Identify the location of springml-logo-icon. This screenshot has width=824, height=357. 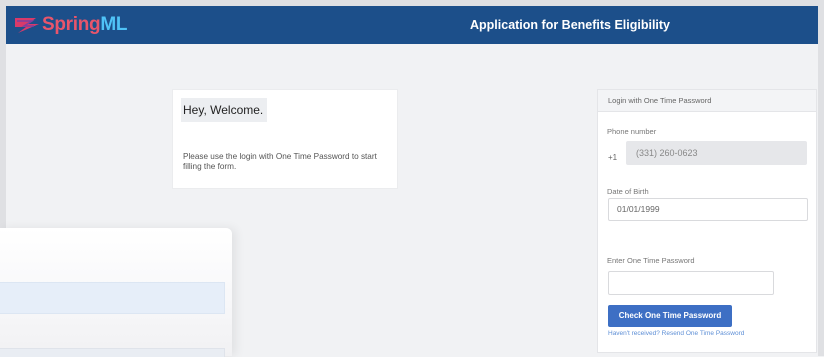
(27, 25).